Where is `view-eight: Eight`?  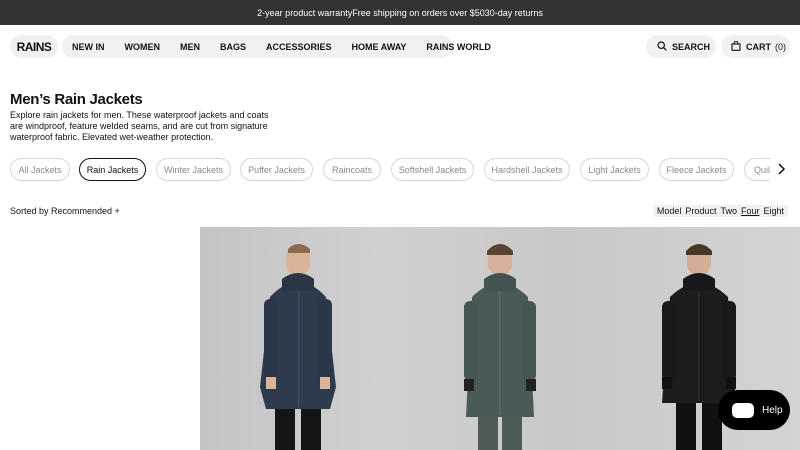 view-eight: Eight is located at coordinates (773, 211).